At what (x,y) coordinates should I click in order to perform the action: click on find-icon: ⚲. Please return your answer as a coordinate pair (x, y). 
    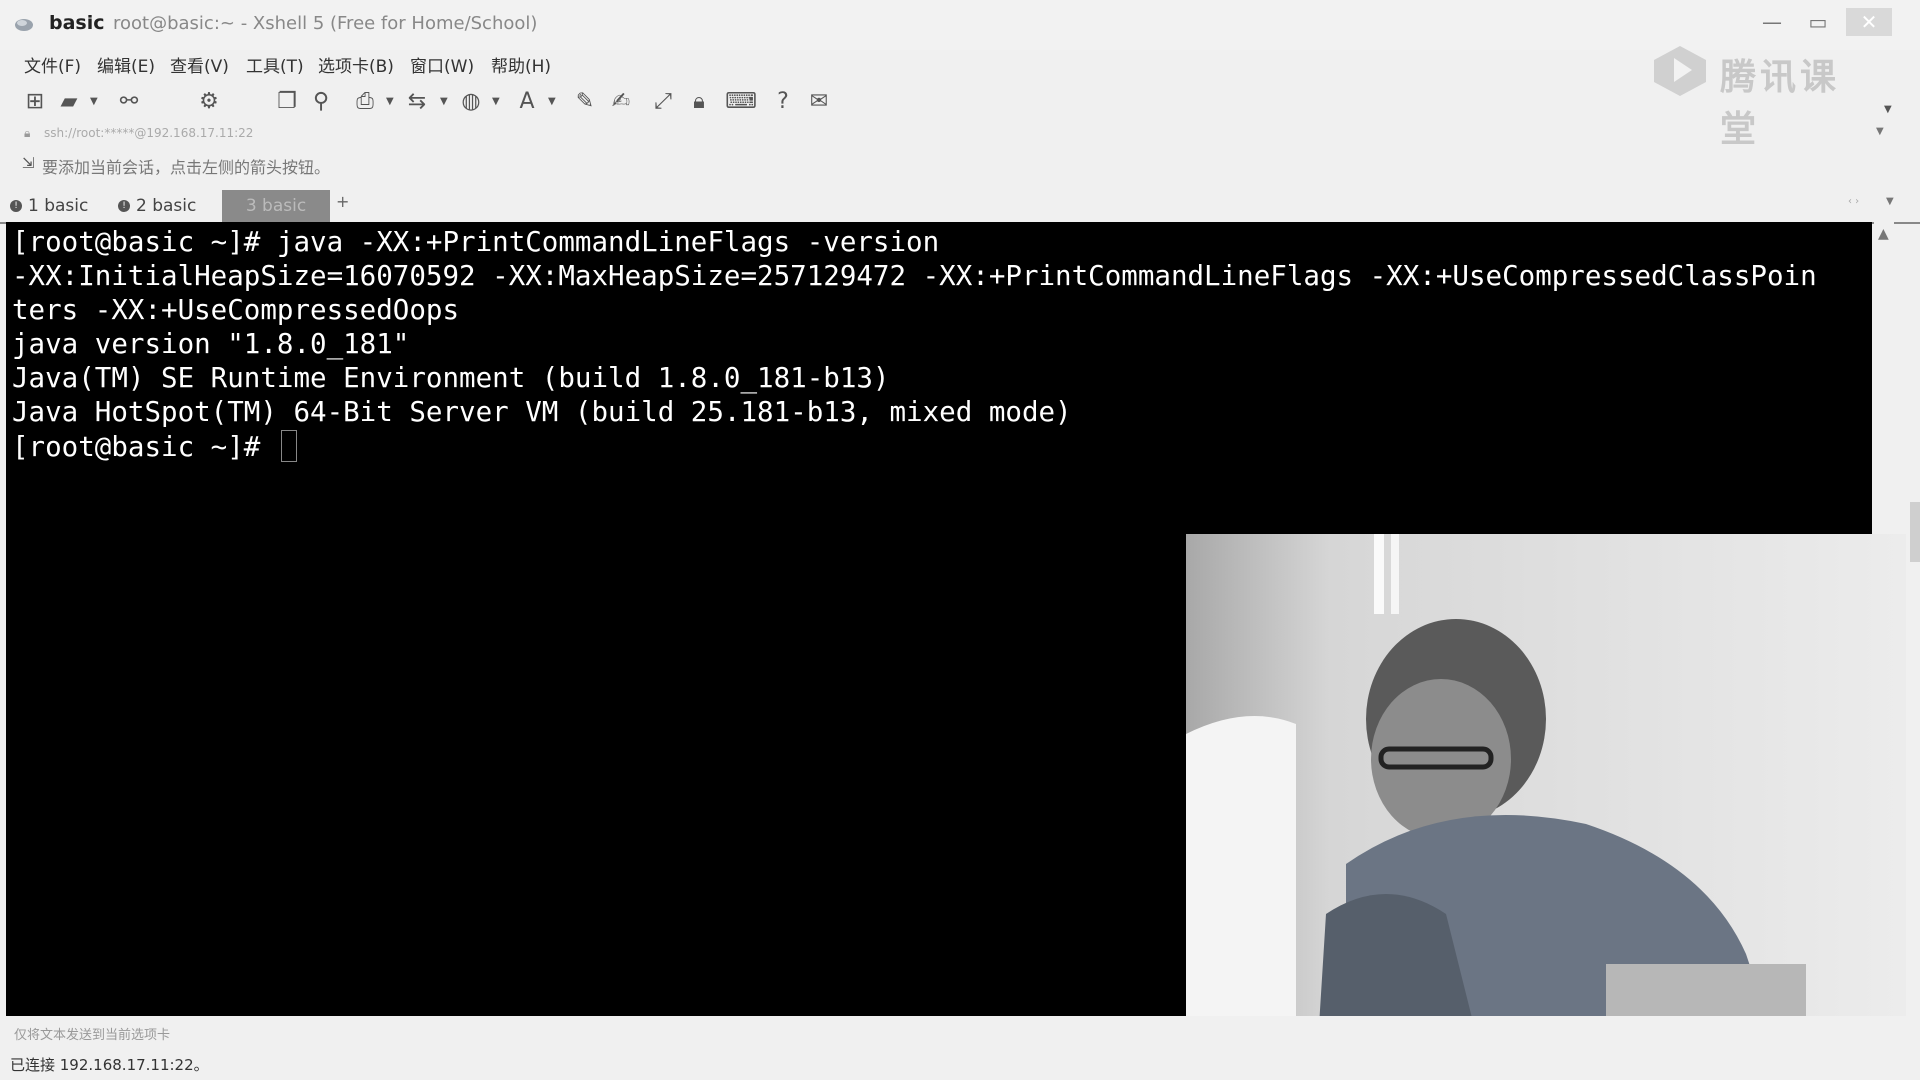
    Looking at the image, I should click on (321, 101).